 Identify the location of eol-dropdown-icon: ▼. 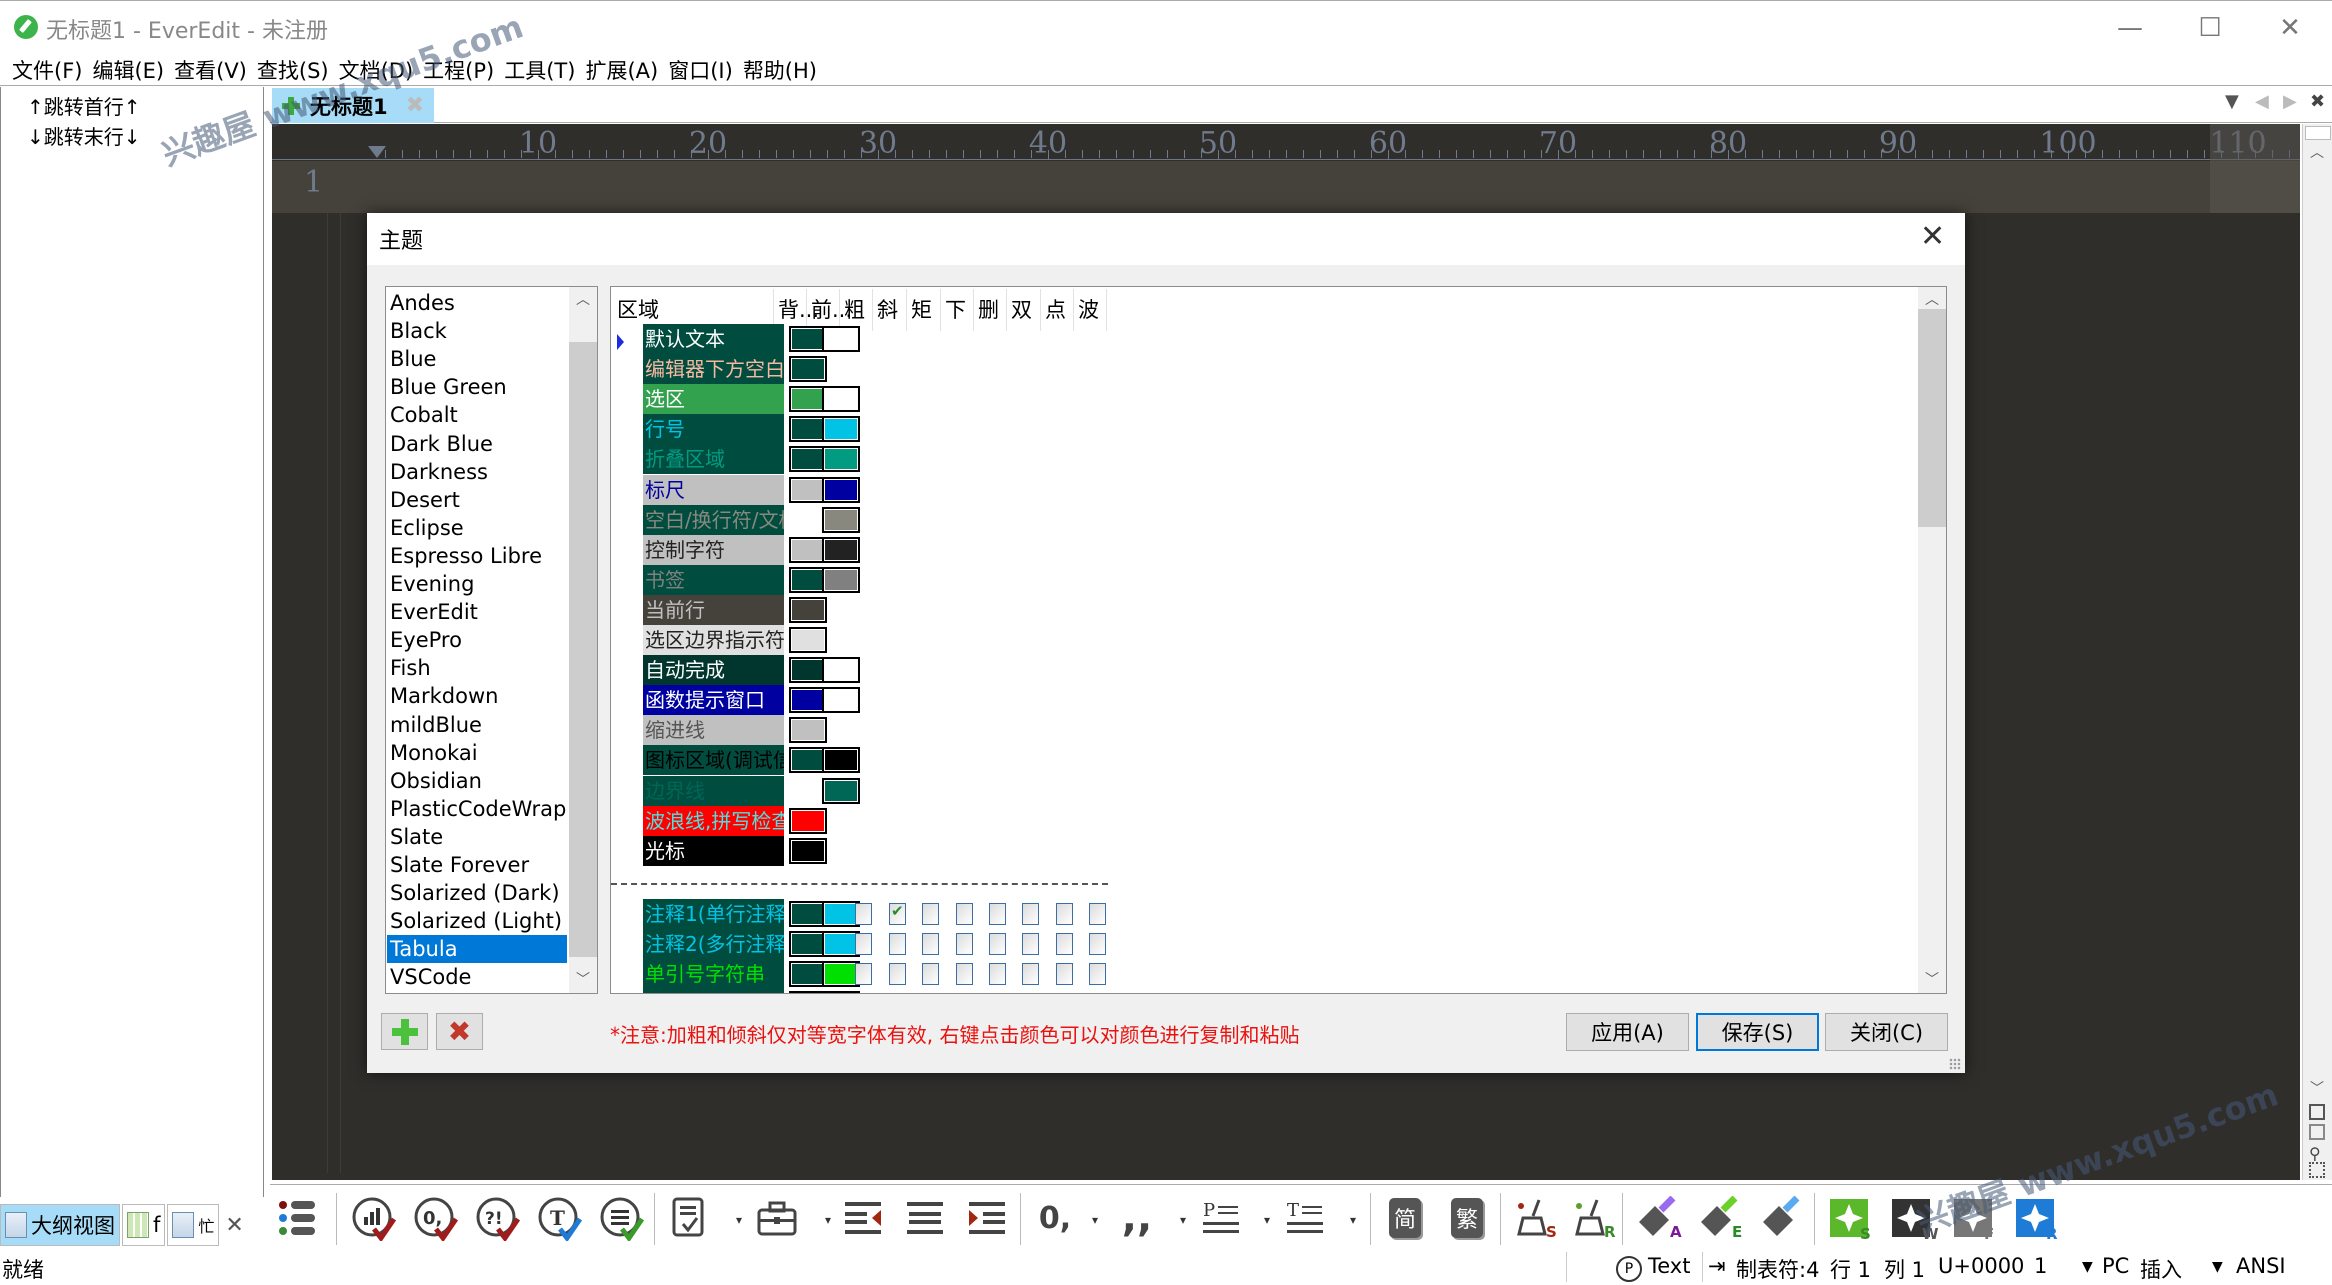
(2087, 1267).